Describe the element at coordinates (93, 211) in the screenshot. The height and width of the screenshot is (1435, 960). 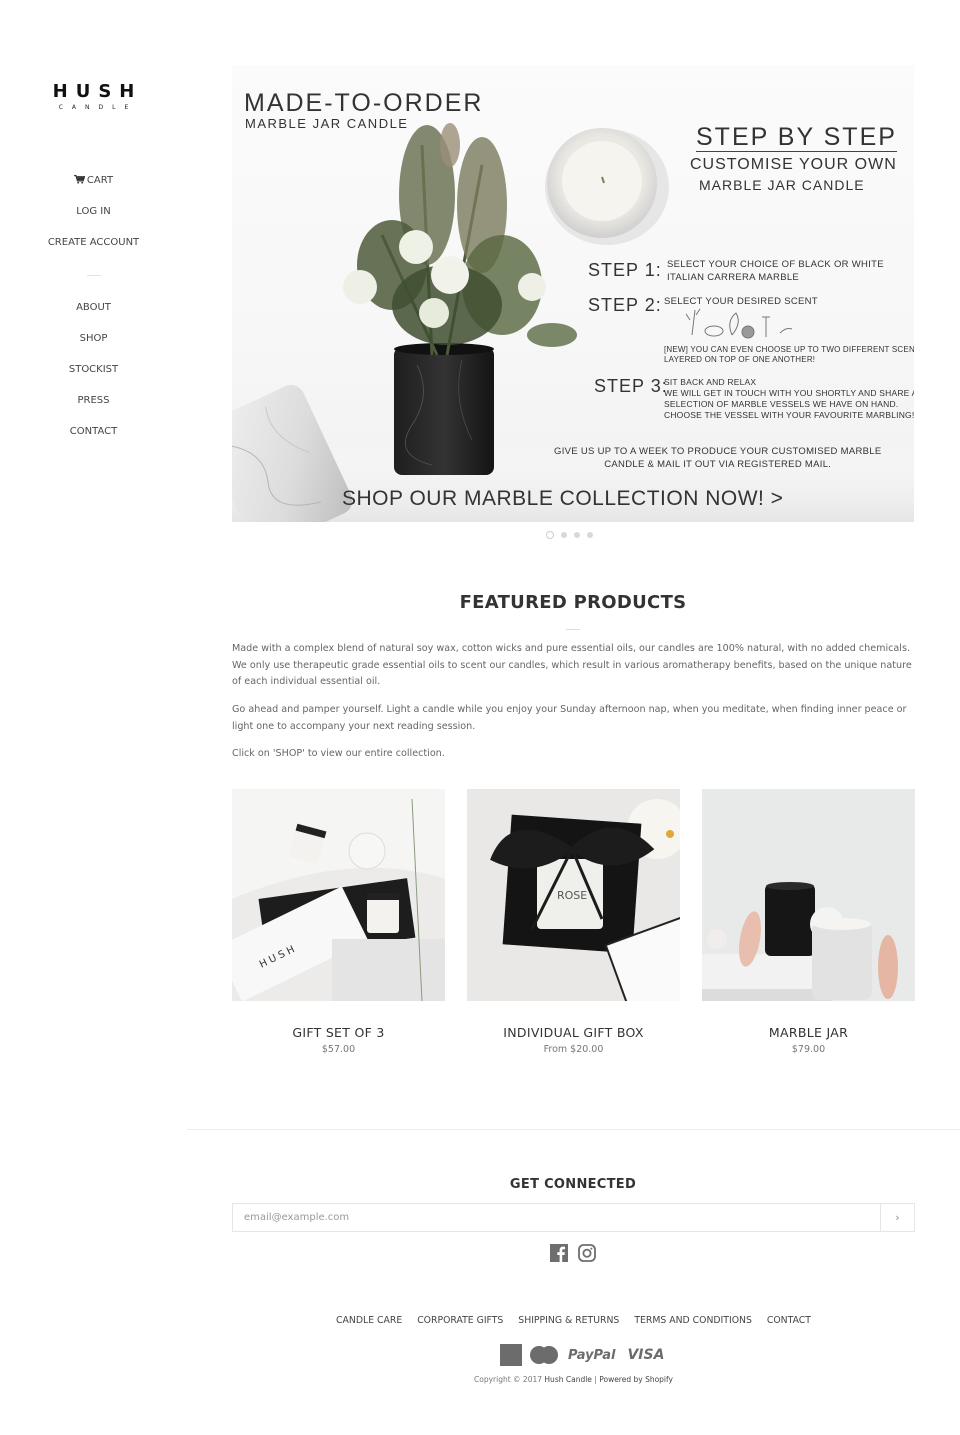
I see `log-in-link: LOG IN` at that location.